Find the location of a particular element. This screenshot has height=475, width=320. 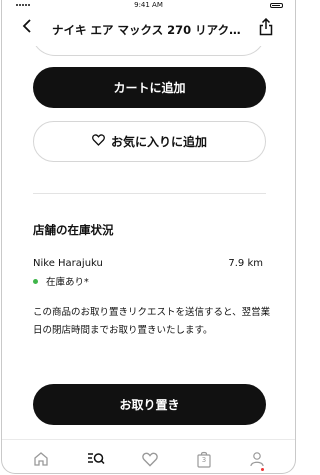

tab-bar: 3 is located at coordinates (148, 456).